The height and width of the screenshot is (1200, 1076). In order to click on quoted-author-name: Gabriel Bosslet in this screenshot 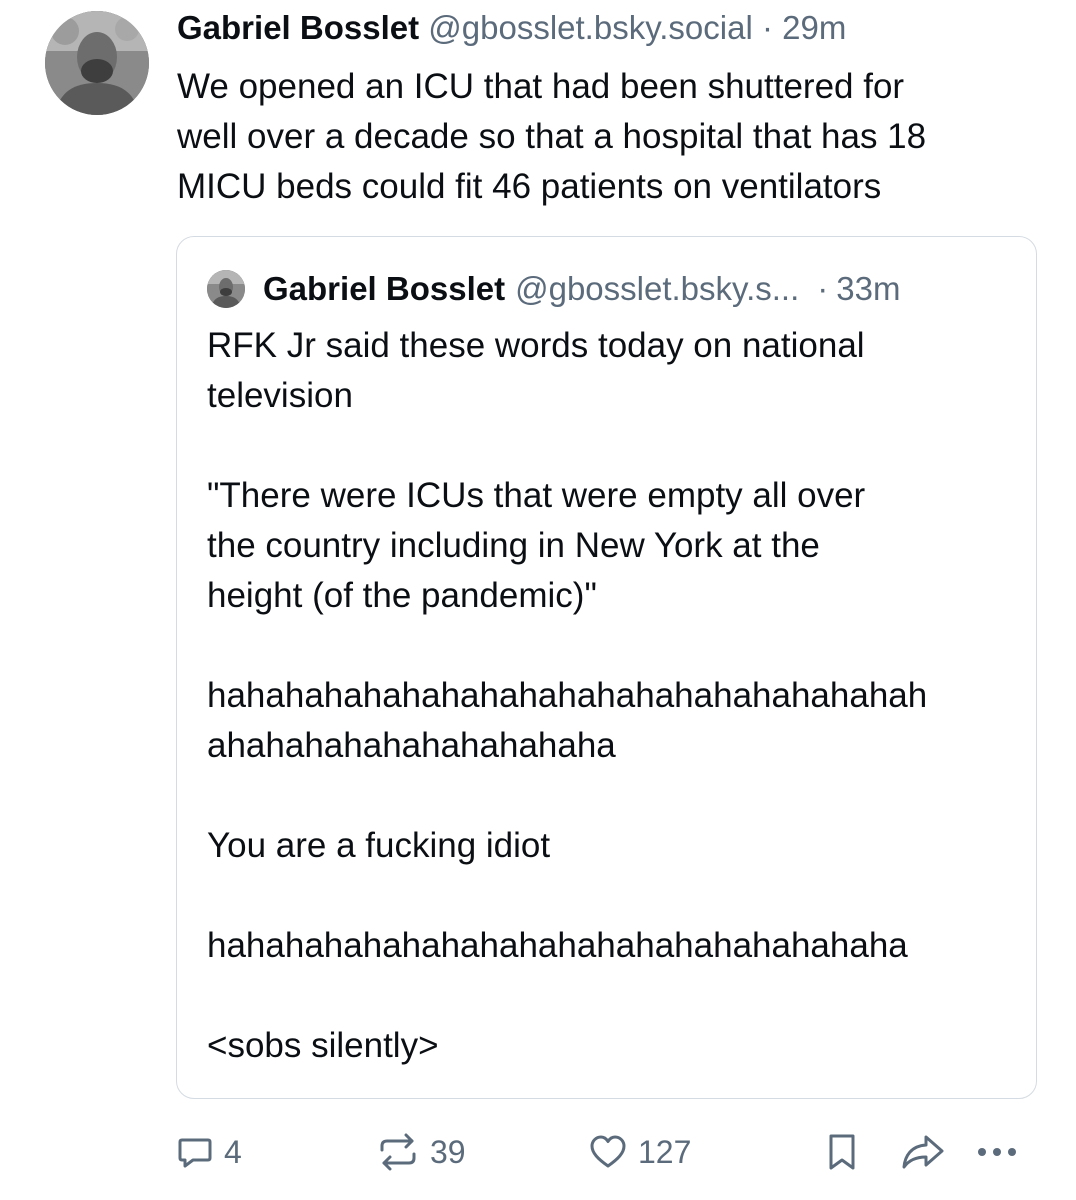, I will do `click(384, 288)`.